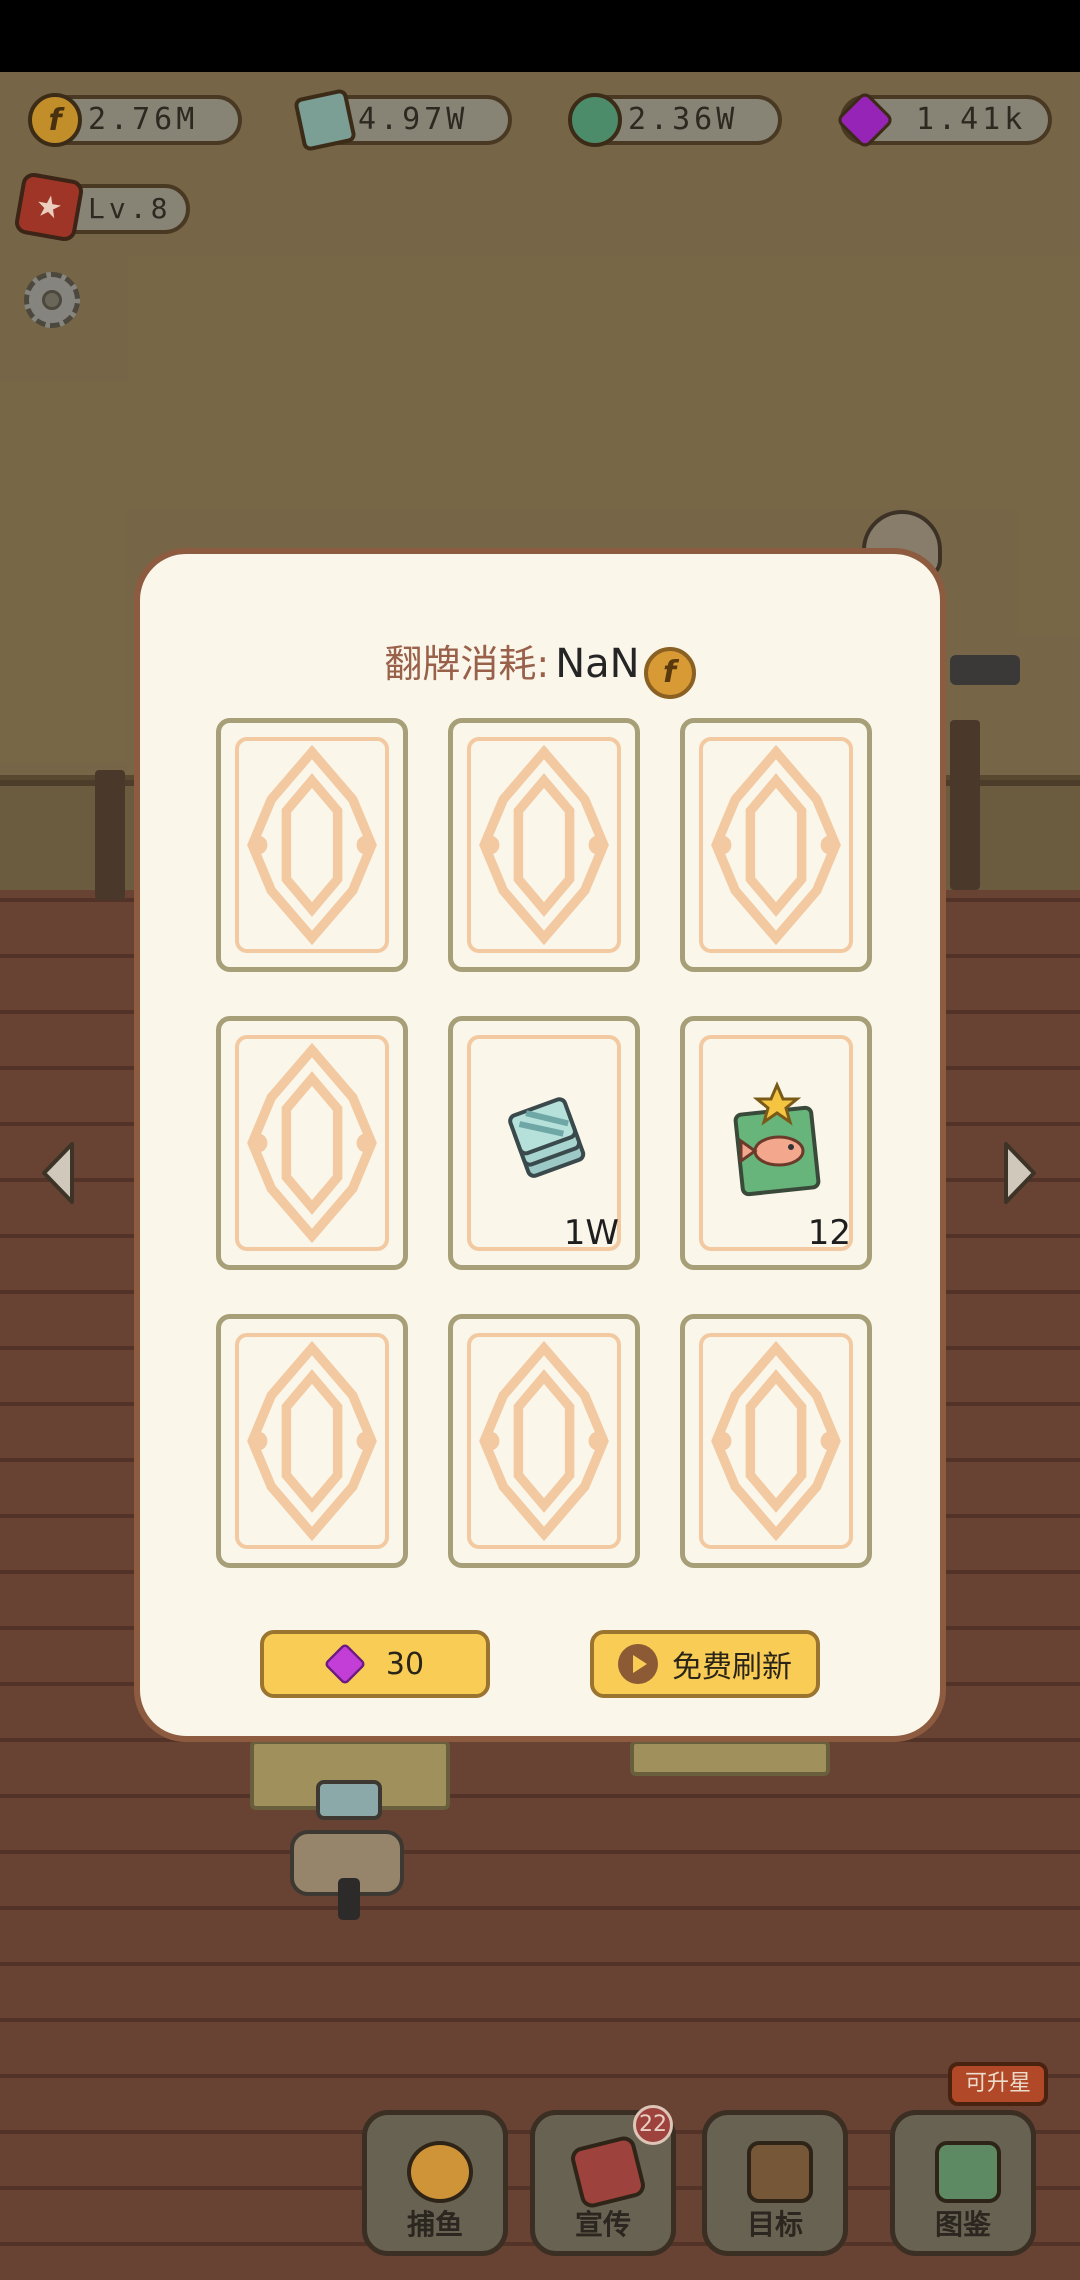 The height and width of the screenshot is (2280, 1080). Describe the element at coordinates (829, 1233) in the screenshot. I see `reward-amount: 12` at that location.